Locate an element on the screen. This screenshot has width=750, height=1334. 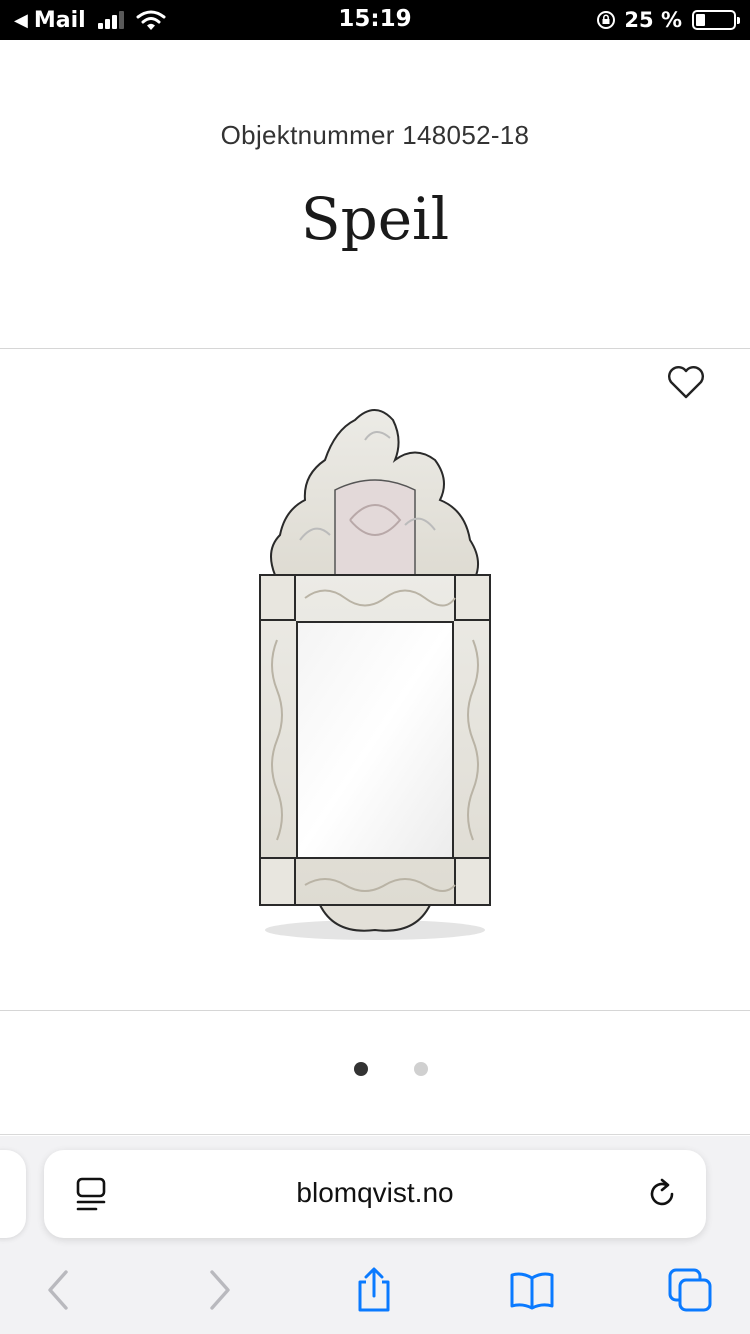
browser-bottom-bar: blomqvist.no is located at coordinates (375, 1235).